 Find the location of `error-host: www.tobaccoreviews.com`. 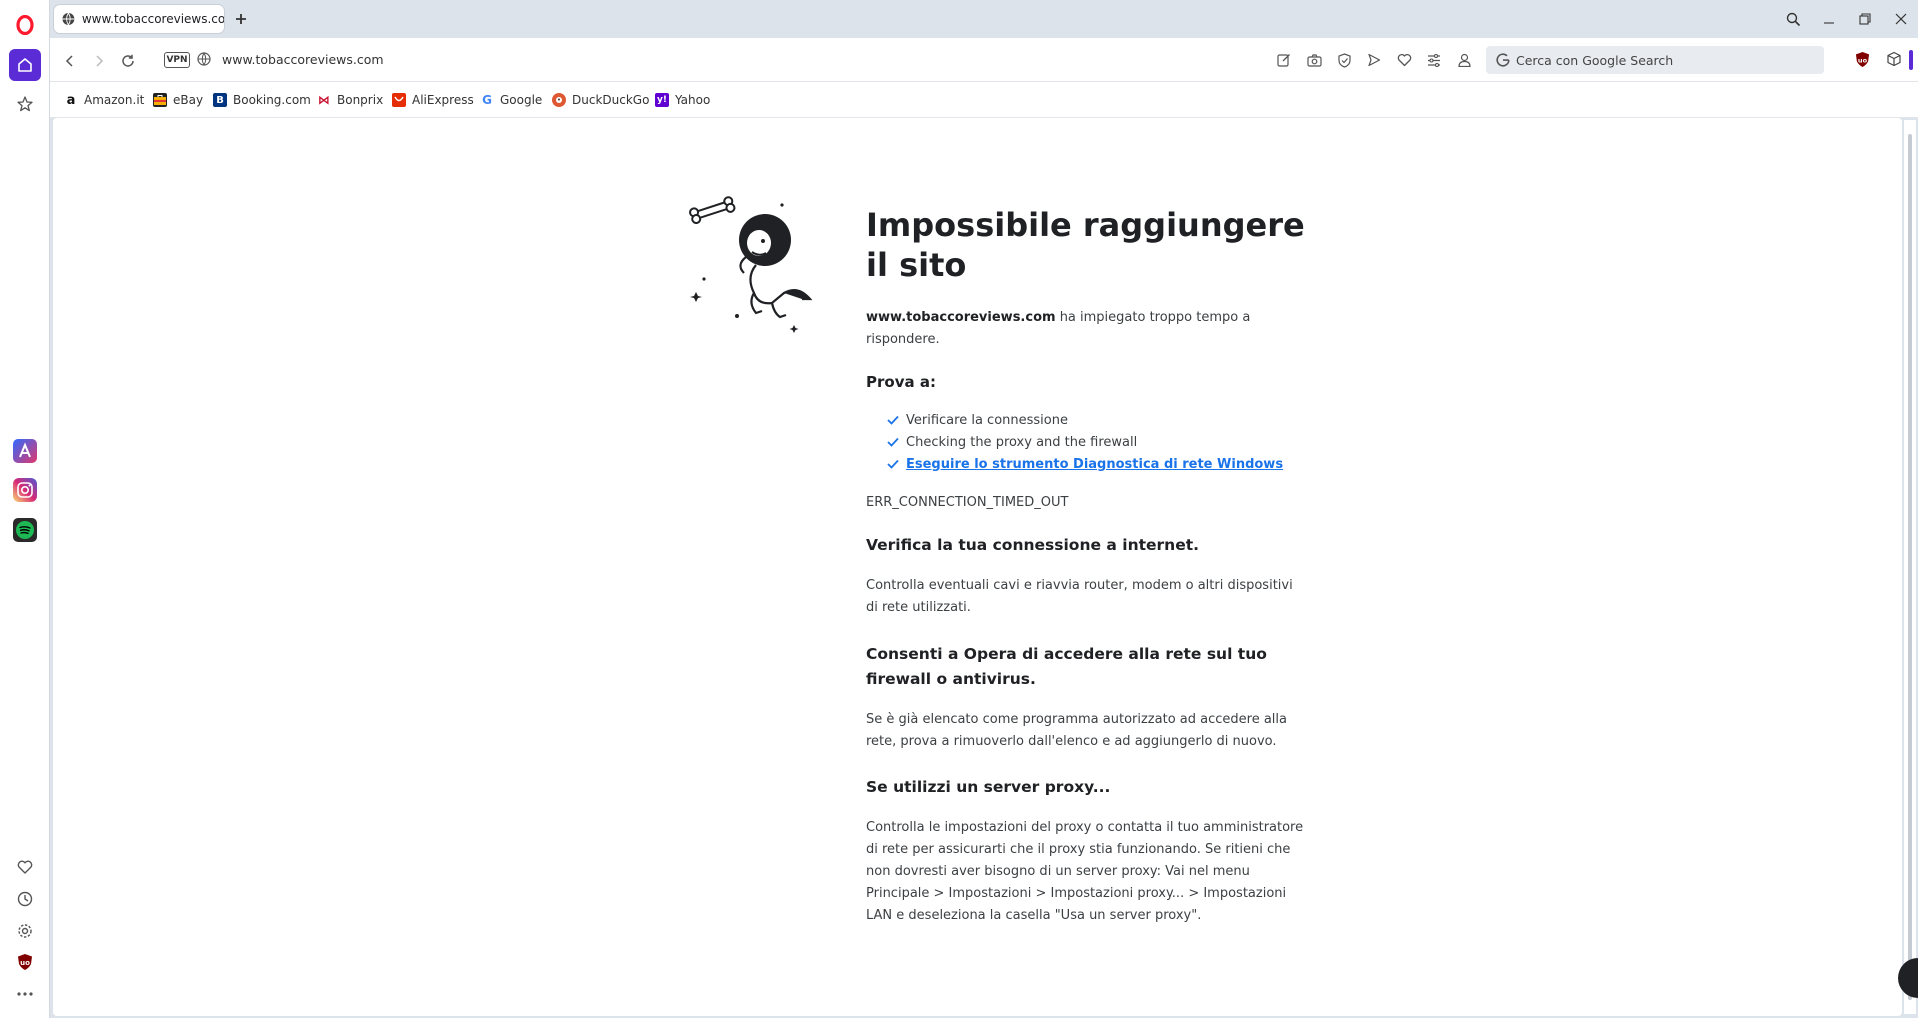

error-host: www.tobaccoreviews.com is located at coordinates (961, 317).